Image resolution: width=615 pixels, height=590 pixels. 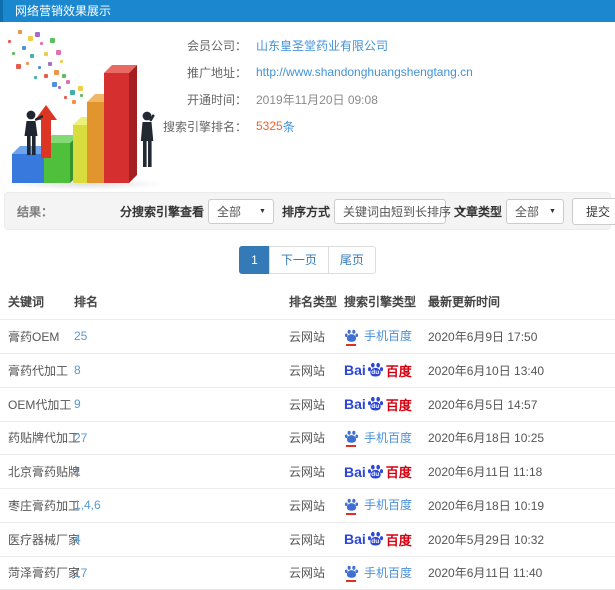 What do you see at coordinates (177, 505) in the screenshot?
I see `rank-cell: 1,4,6` at bounding box center [177, 505].